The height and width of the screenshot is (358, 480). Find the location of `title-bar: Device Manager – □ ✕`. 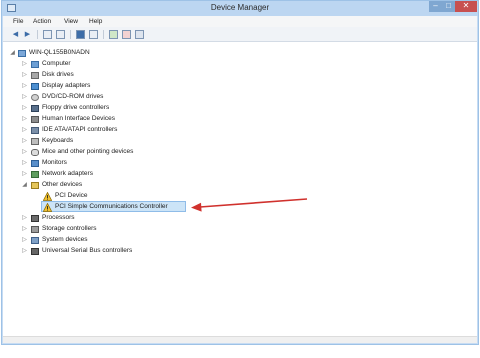

title-bar: Device Manager – □ ✕ is located at coordinates (240, 8).